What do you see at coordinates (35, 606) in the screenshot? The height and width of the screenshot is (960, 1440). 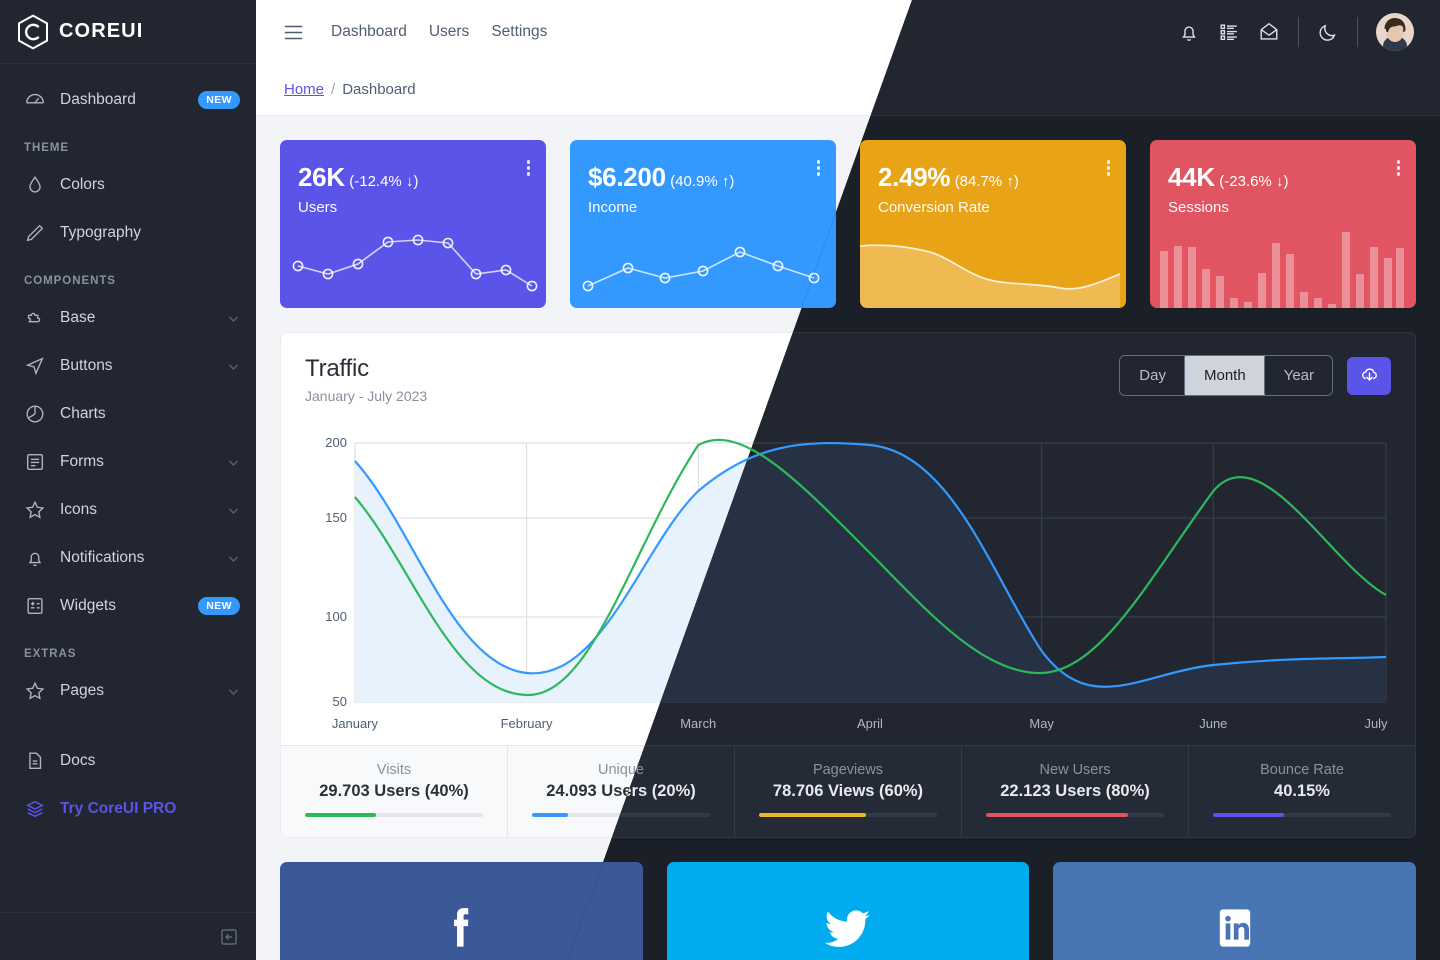 I see `calculator-icon` at bounding box center [35, 606].